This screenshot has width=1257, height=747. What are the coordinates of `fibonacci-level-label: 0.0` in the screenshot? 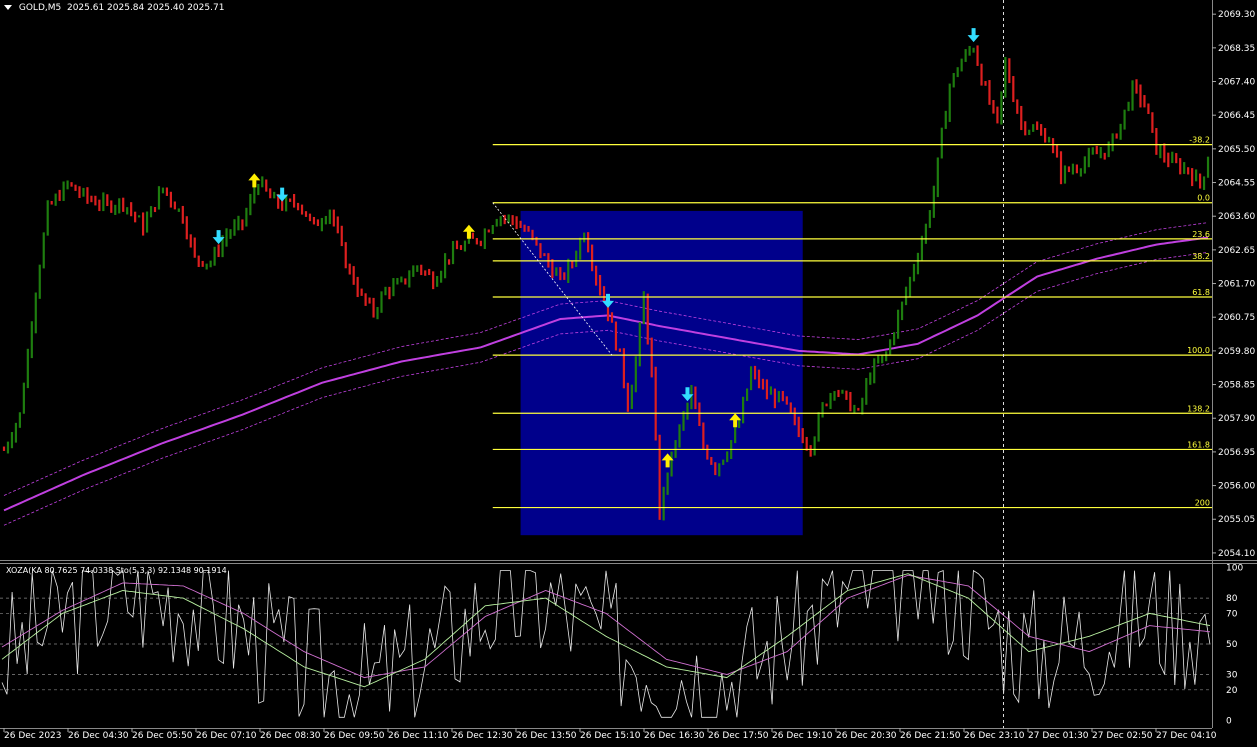 It's located at (1203, 198).